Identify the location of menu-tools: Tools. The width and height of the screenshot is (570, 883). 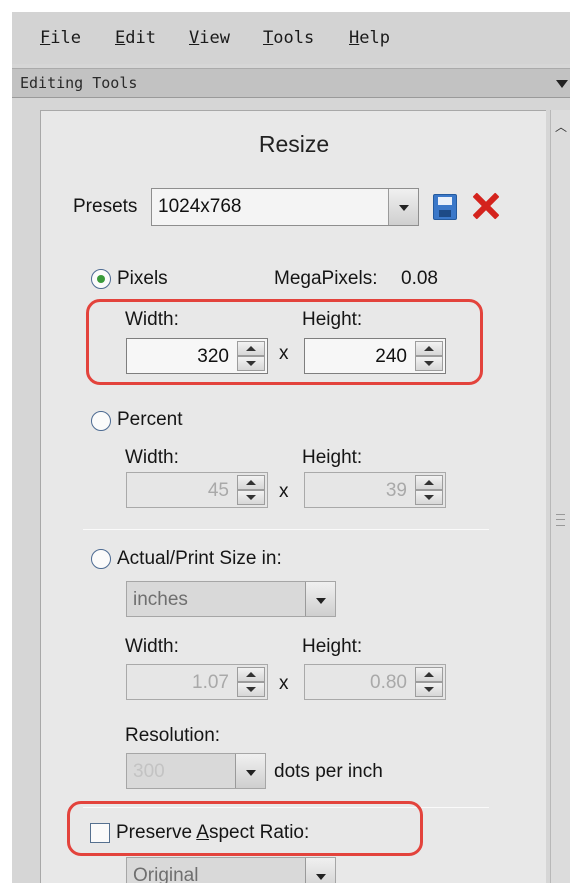
(288, 38).